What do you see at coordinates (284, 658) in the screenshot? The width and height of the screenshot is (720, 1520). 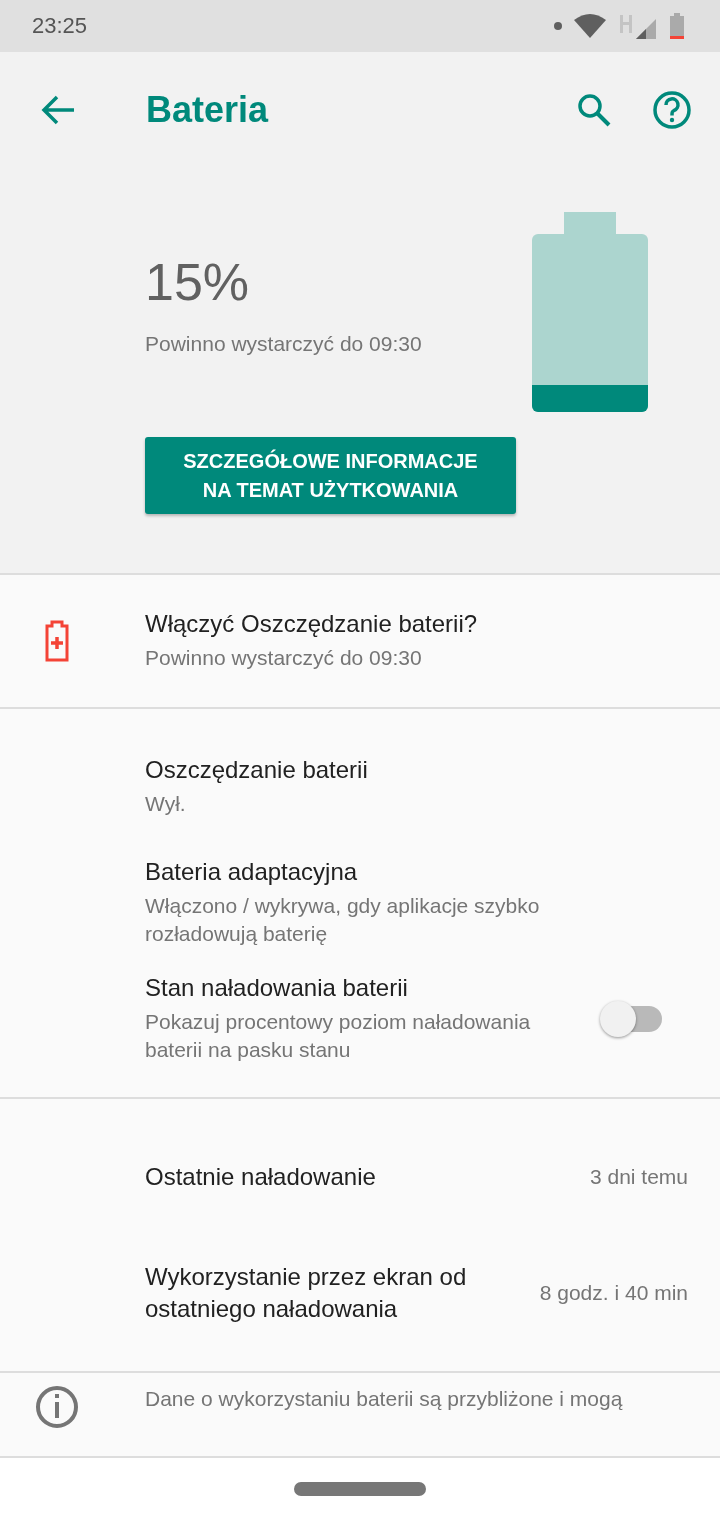 I see `row-subtitle: Powinno wystarczyć do 09:30` at bounding box center [284, 658].